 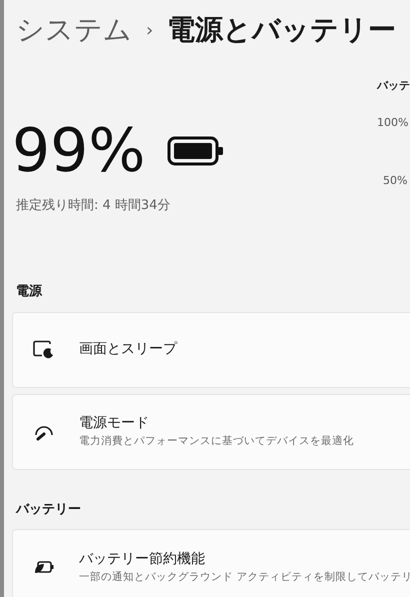 I want to click on setting-title: 電源モード, so click(x=114, y=424).